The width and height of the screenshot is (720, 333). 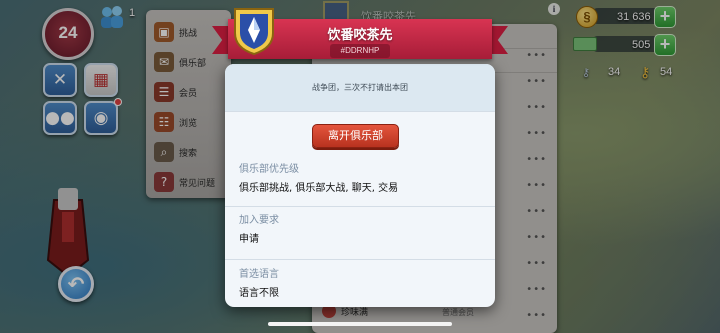 I want to click on club-description: 战争团，三次不打请出本团, so click(x=360, y=88).